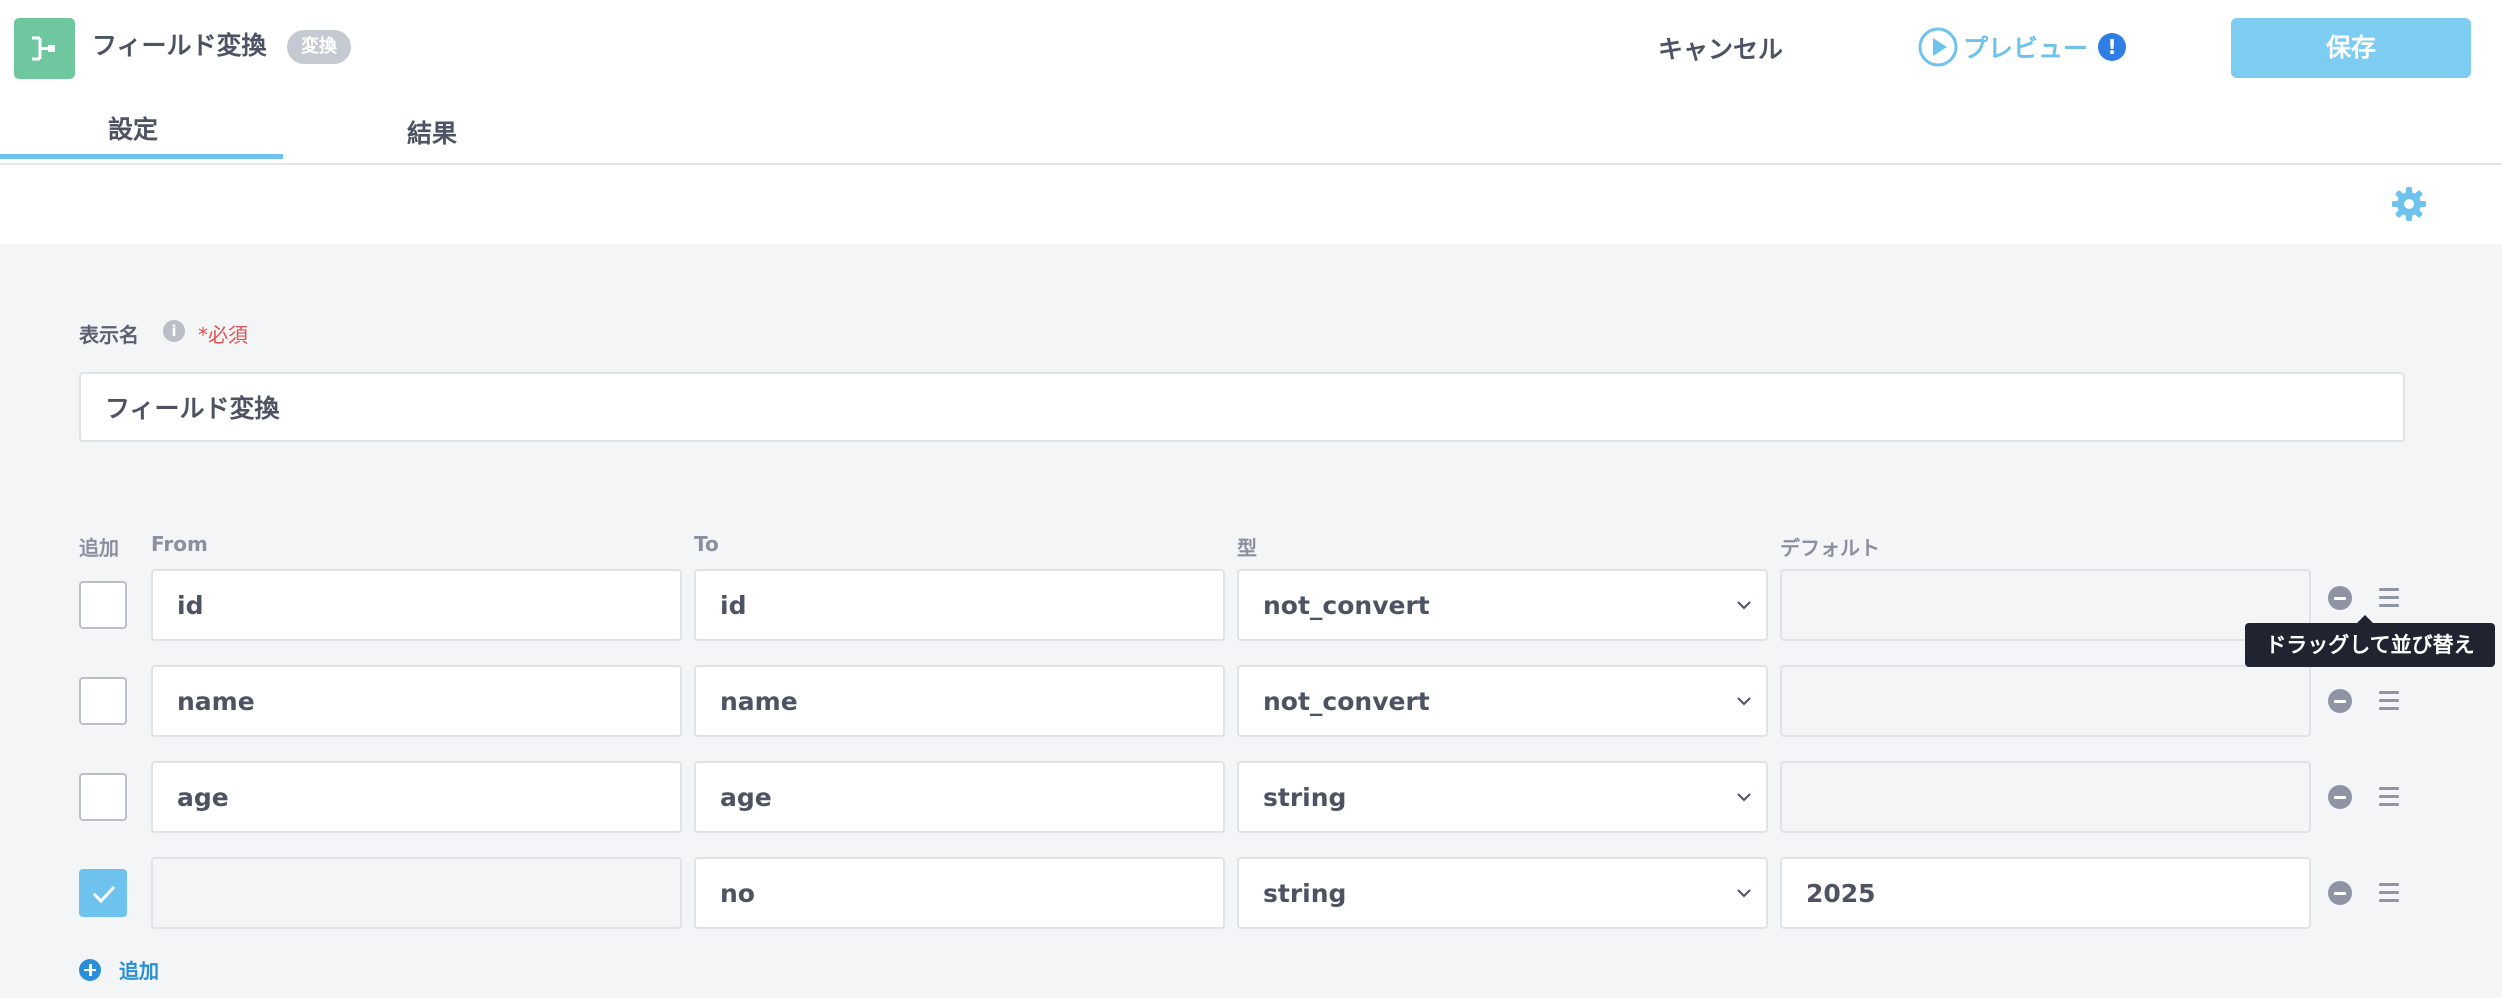 This screenshot has height=998, width=2502. Describe the element at coordinates (1720, 48) in the screenshot. I see `cancel-button: キャンセル` at that location.